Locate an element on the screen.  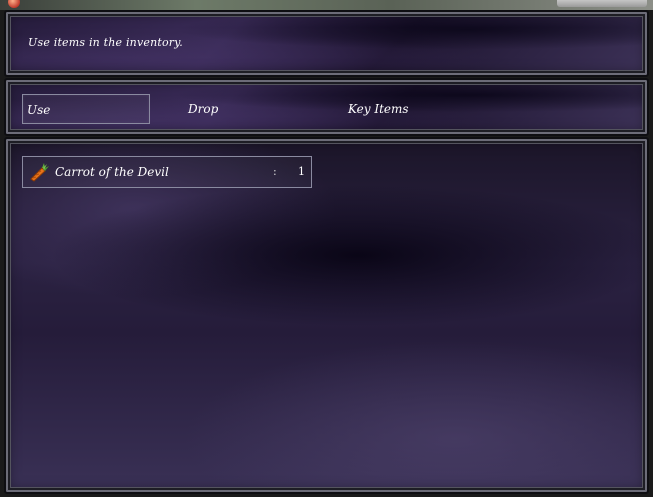
window-controls is located at coordinates (602, 3).